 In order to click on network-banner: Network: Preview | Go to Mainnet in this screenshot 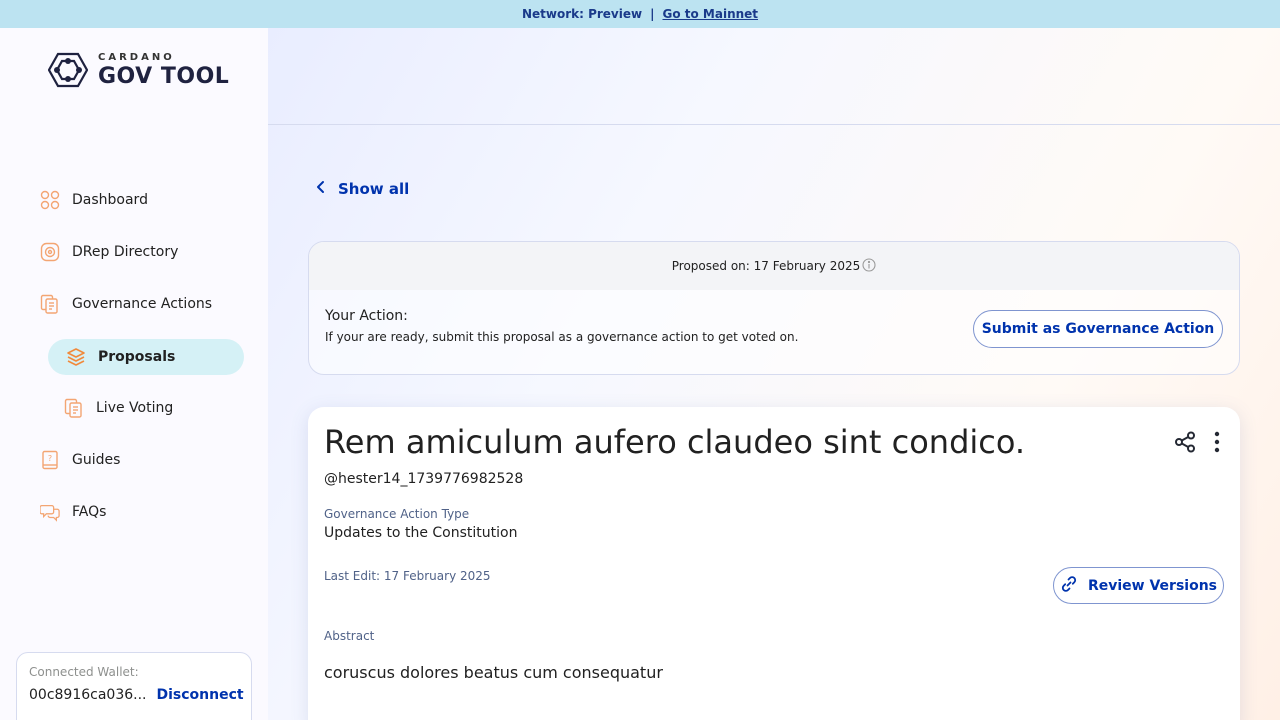, I will do `click(640, 14)`.